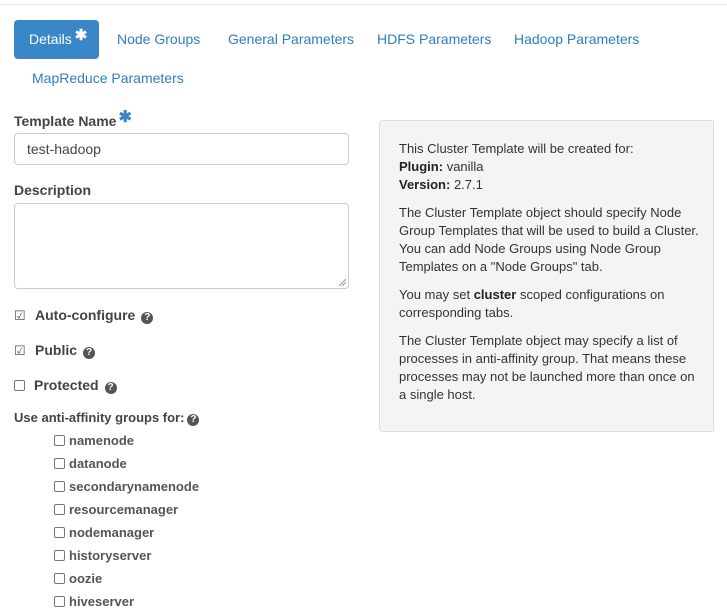 This screenshot has width=727, height=615. I want to click on template-name-label: Template Name ✱, so click(73, 120).